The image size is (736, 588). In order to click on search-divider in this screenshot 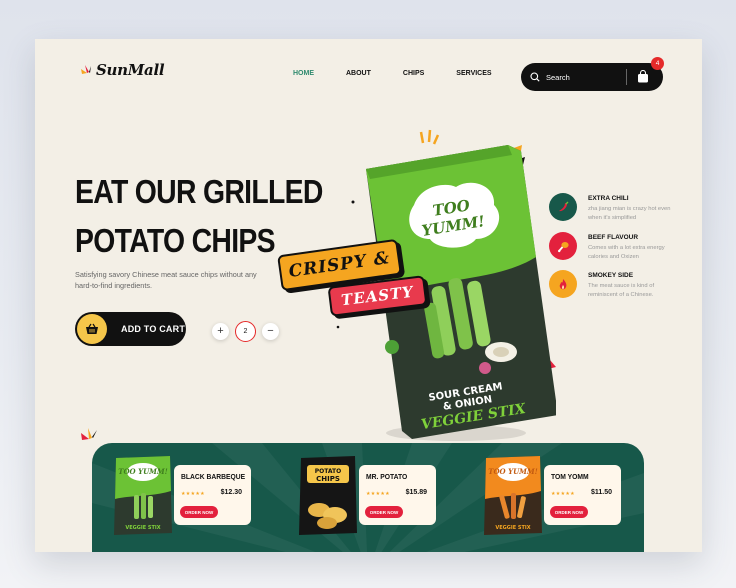, I will do `click(626, 77)`.